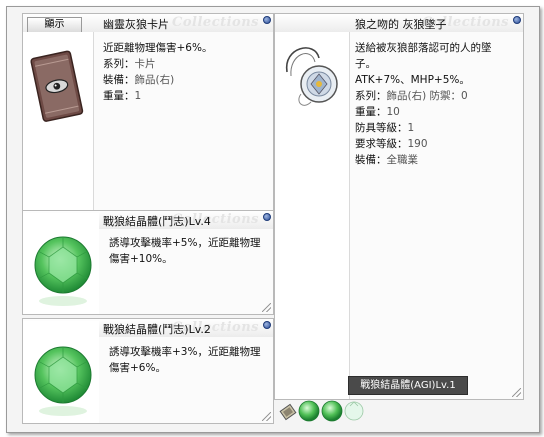  I want to click on card-description: 近距離物理傷害+6%。 系列：卡片 裝備：飾品(右) 重量：1, so click(157, 72).